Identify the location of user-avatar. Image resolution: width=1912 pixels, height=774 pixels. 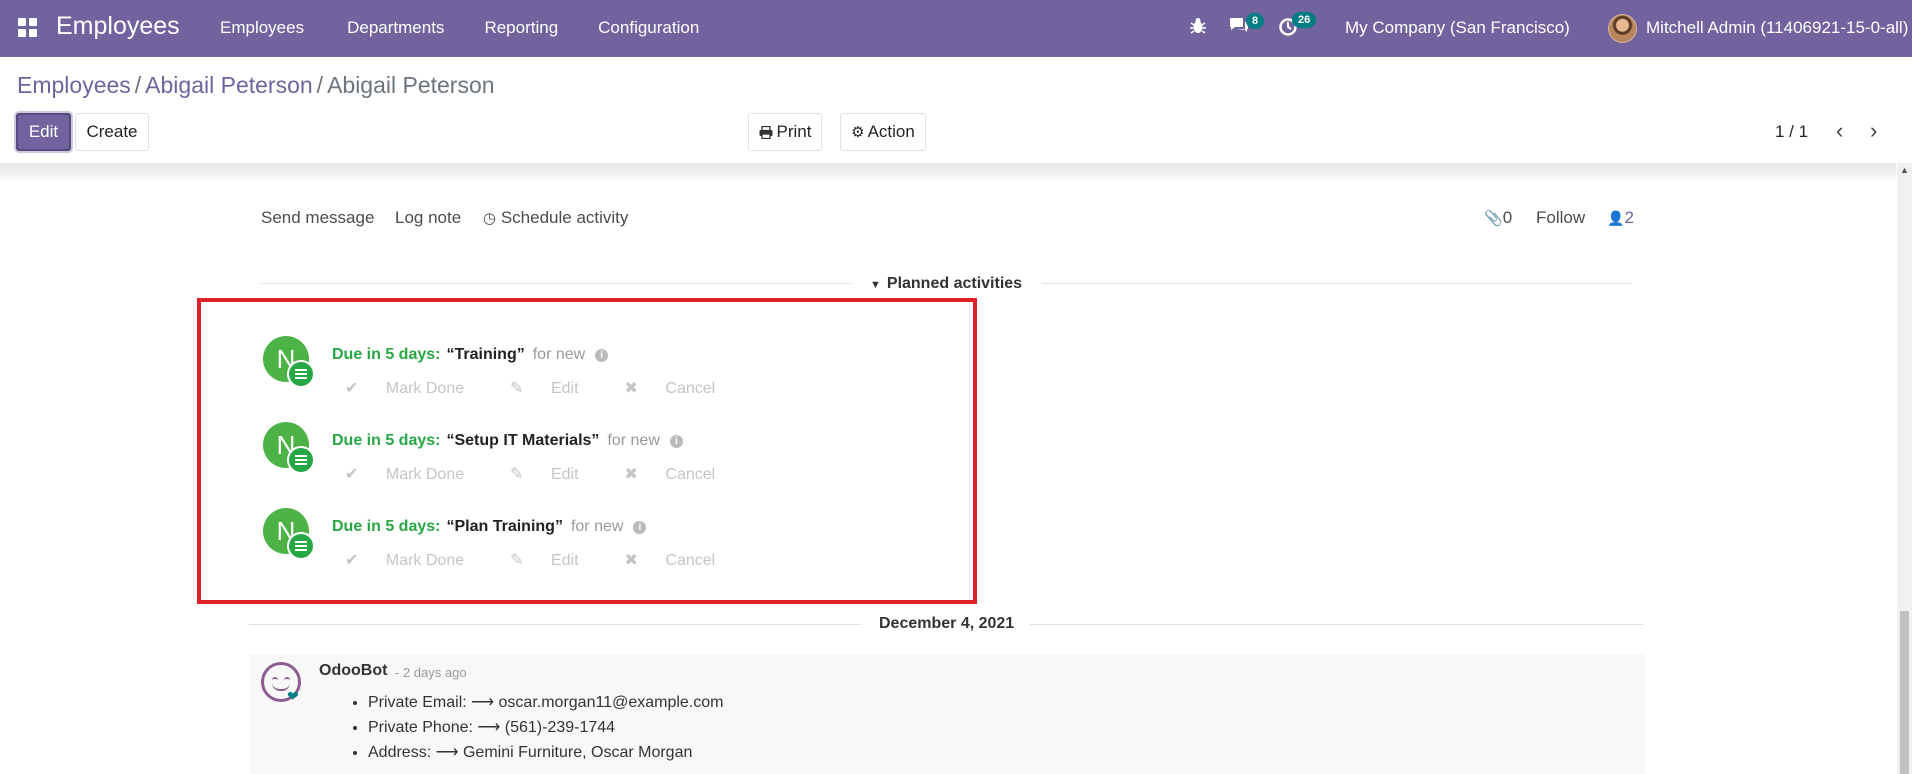
(1622, 28).